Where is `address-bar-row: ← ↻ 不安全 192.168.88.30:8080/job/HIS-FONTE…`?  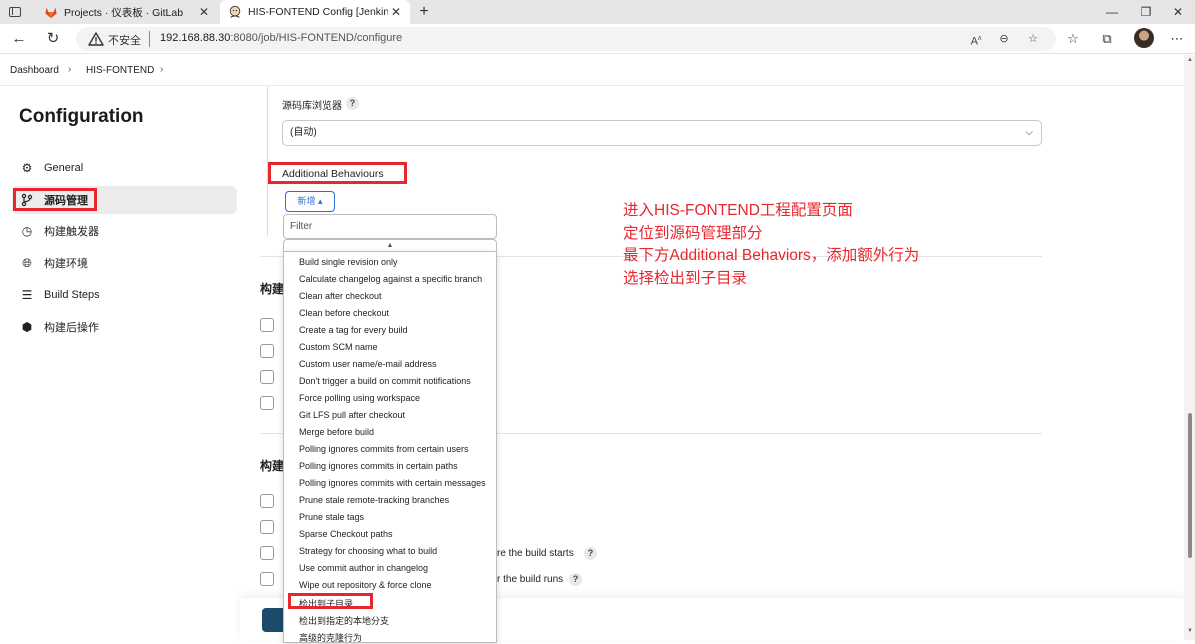
address-bar-row: ← ↻ 不安全 192.168.88.30:8080/job/HIS-FONTE… is located at coordinates (597, 39).